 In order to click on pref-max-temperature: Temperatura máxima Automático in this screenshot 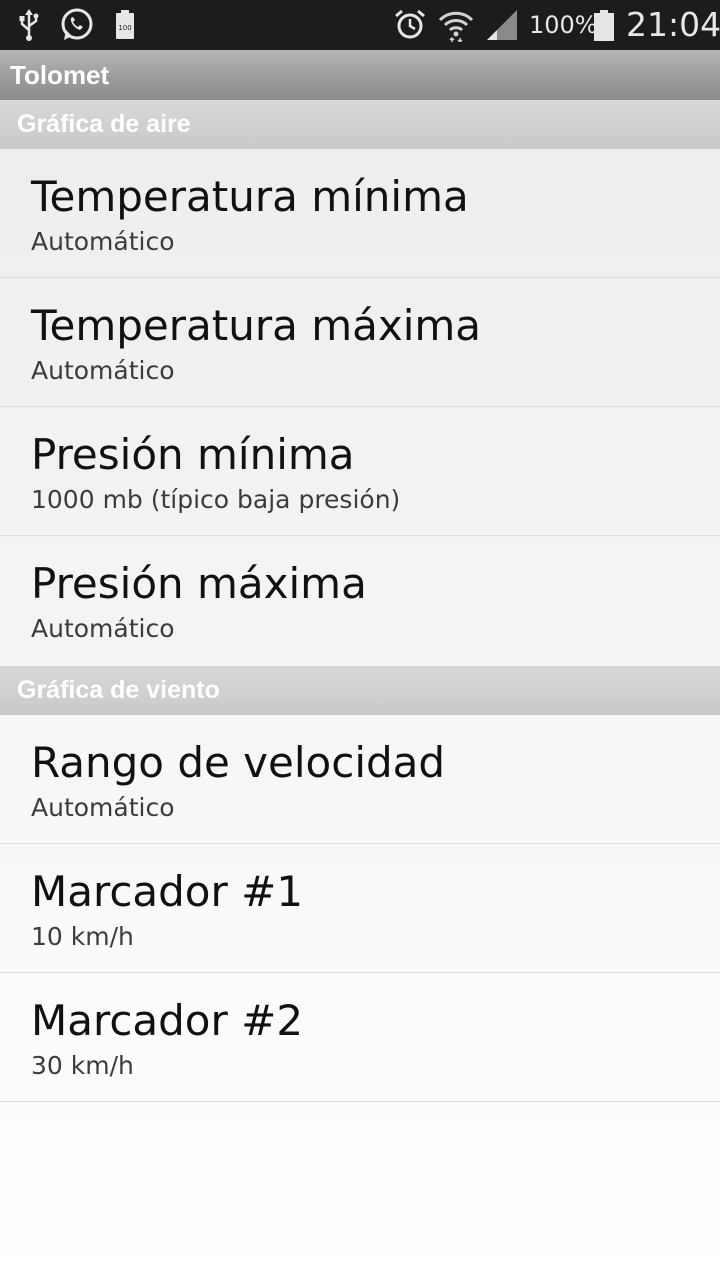, I will do `click(360, 342)`.